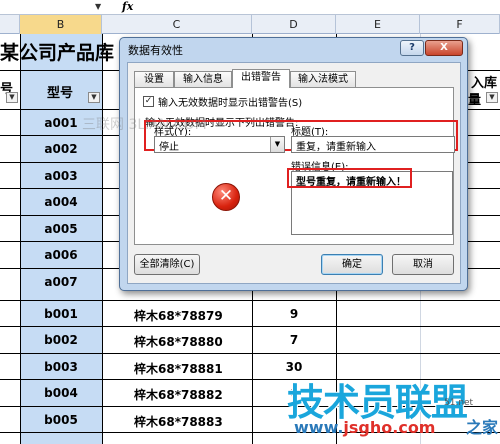  Describe the element at coordinates (423, 264) in the screenshot. I see `cancel-button: 取消` at that location.